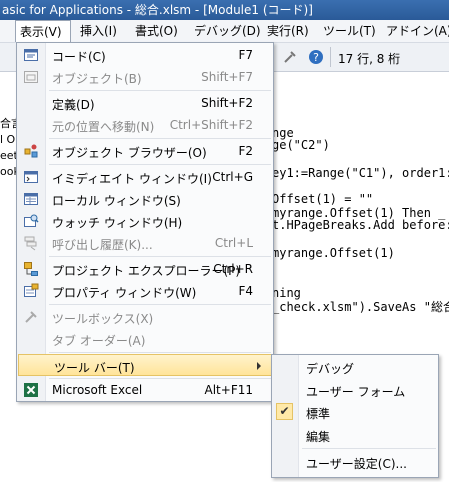 The height and width of the screenshot is (482, 449). Describe the element at coordinates (31, 290) in the screenshot. I see `properties-window-icon` at that location.